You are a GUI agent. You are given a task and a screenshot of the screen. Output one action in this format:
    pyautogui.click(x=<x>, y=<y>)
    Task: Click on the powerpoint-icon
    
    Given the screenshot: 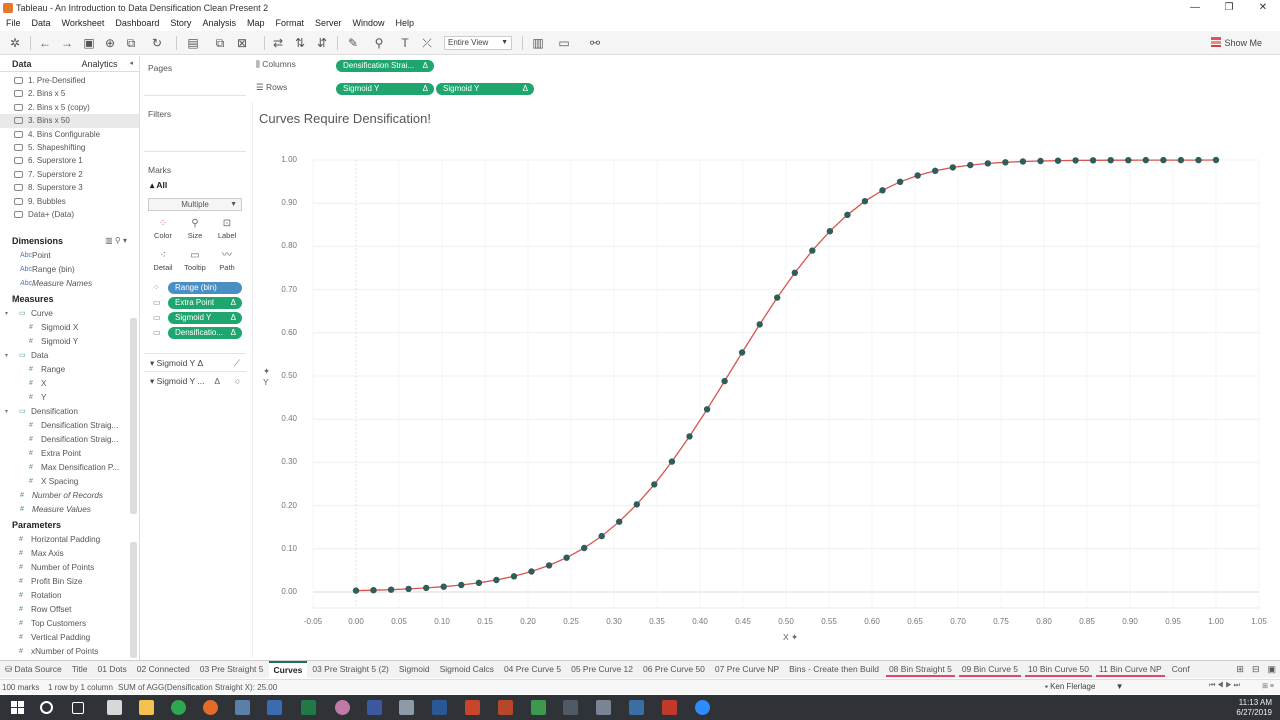 What is the action you would take?
    pyautogui.click(x=472, y=707)
    